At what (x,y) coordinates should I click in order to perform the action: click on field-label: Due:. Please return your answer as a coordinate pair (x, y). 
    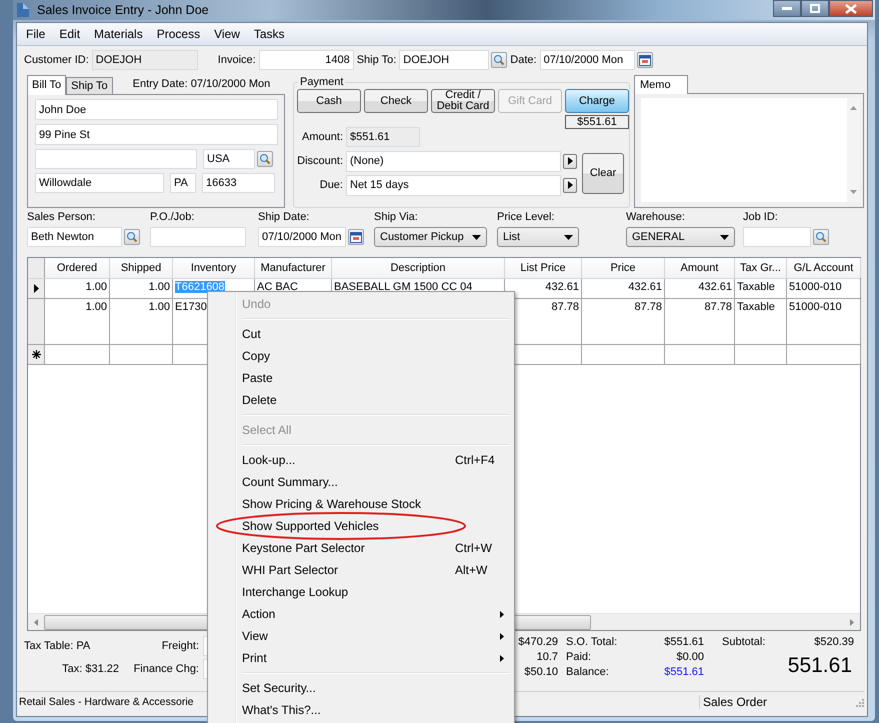
    Looking at the image, I should click on (330, 185).